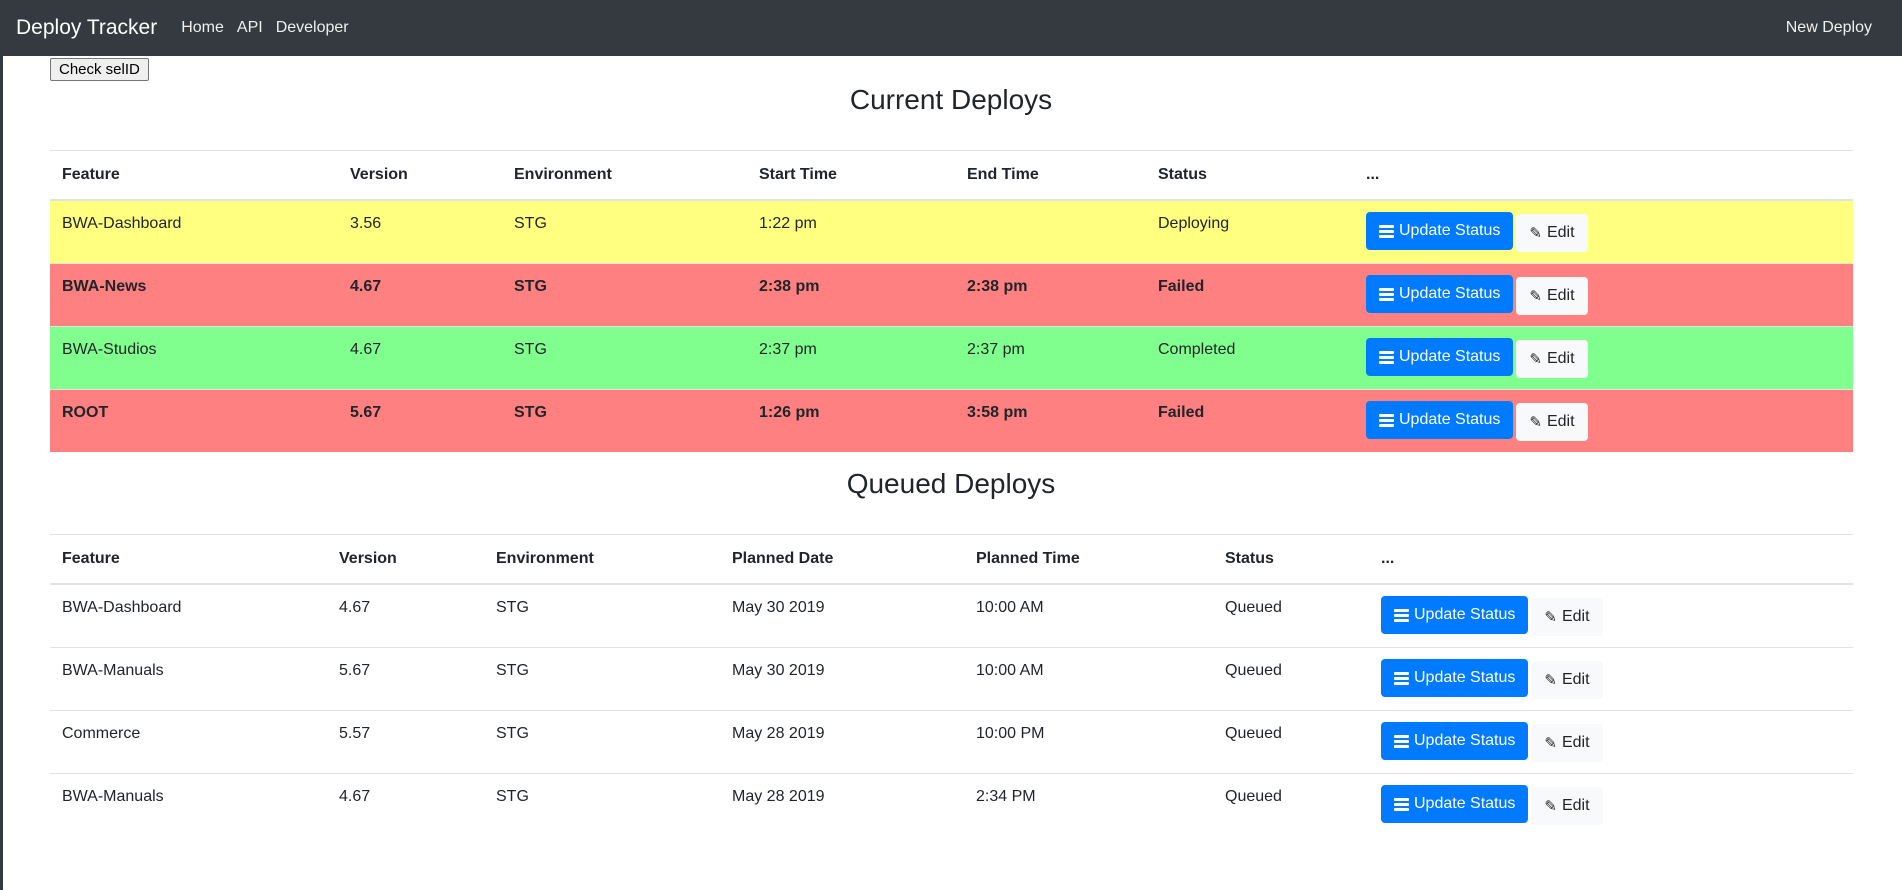 The width and height of the screenshot is (1902, 890). I want to click on start-time-cell: 2:37 pm, so click(851, 358).